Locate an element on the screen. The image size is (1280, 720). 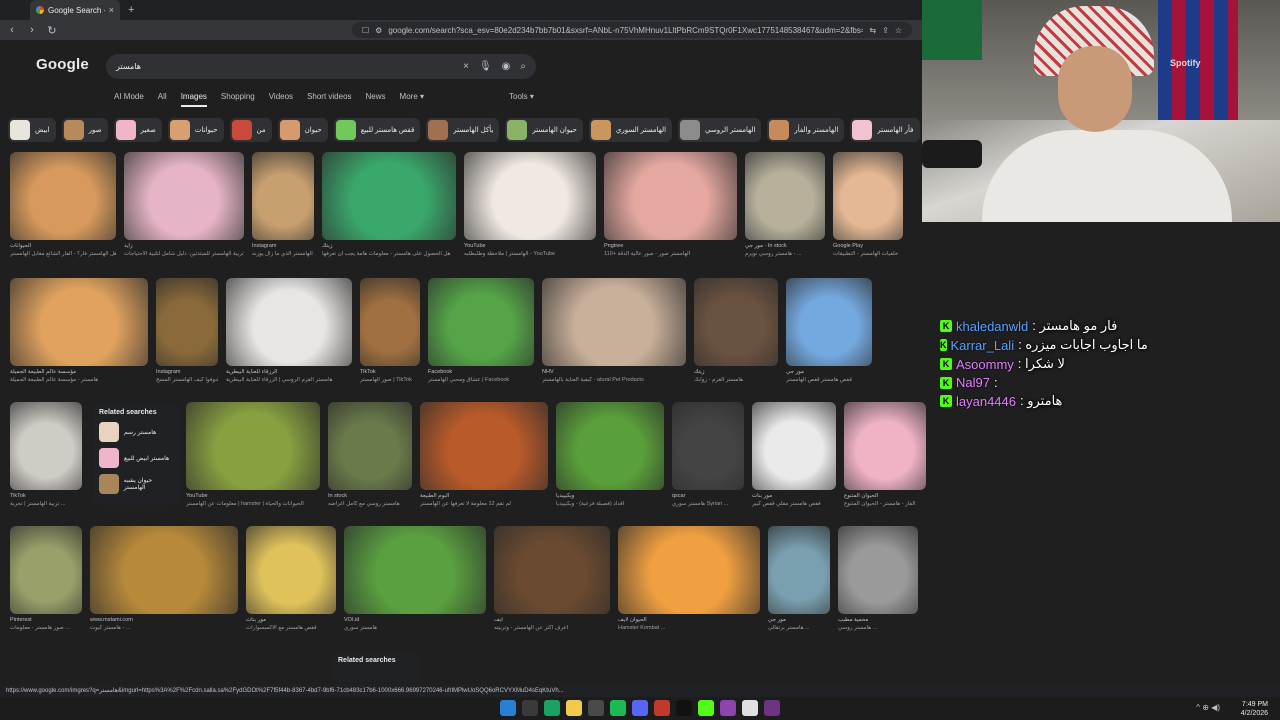
image-result: Instagram الهامستر الذي ما زال يوزنه is located at coordinates (283, 204).